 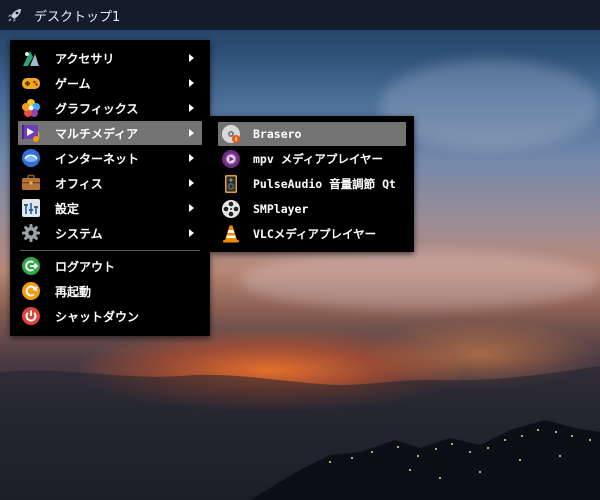 What do you see at coordinates (312, 209) in the screenshot?
I see `submenu-item-smplayer: SMPlayer` at bounding box center [312, 209].